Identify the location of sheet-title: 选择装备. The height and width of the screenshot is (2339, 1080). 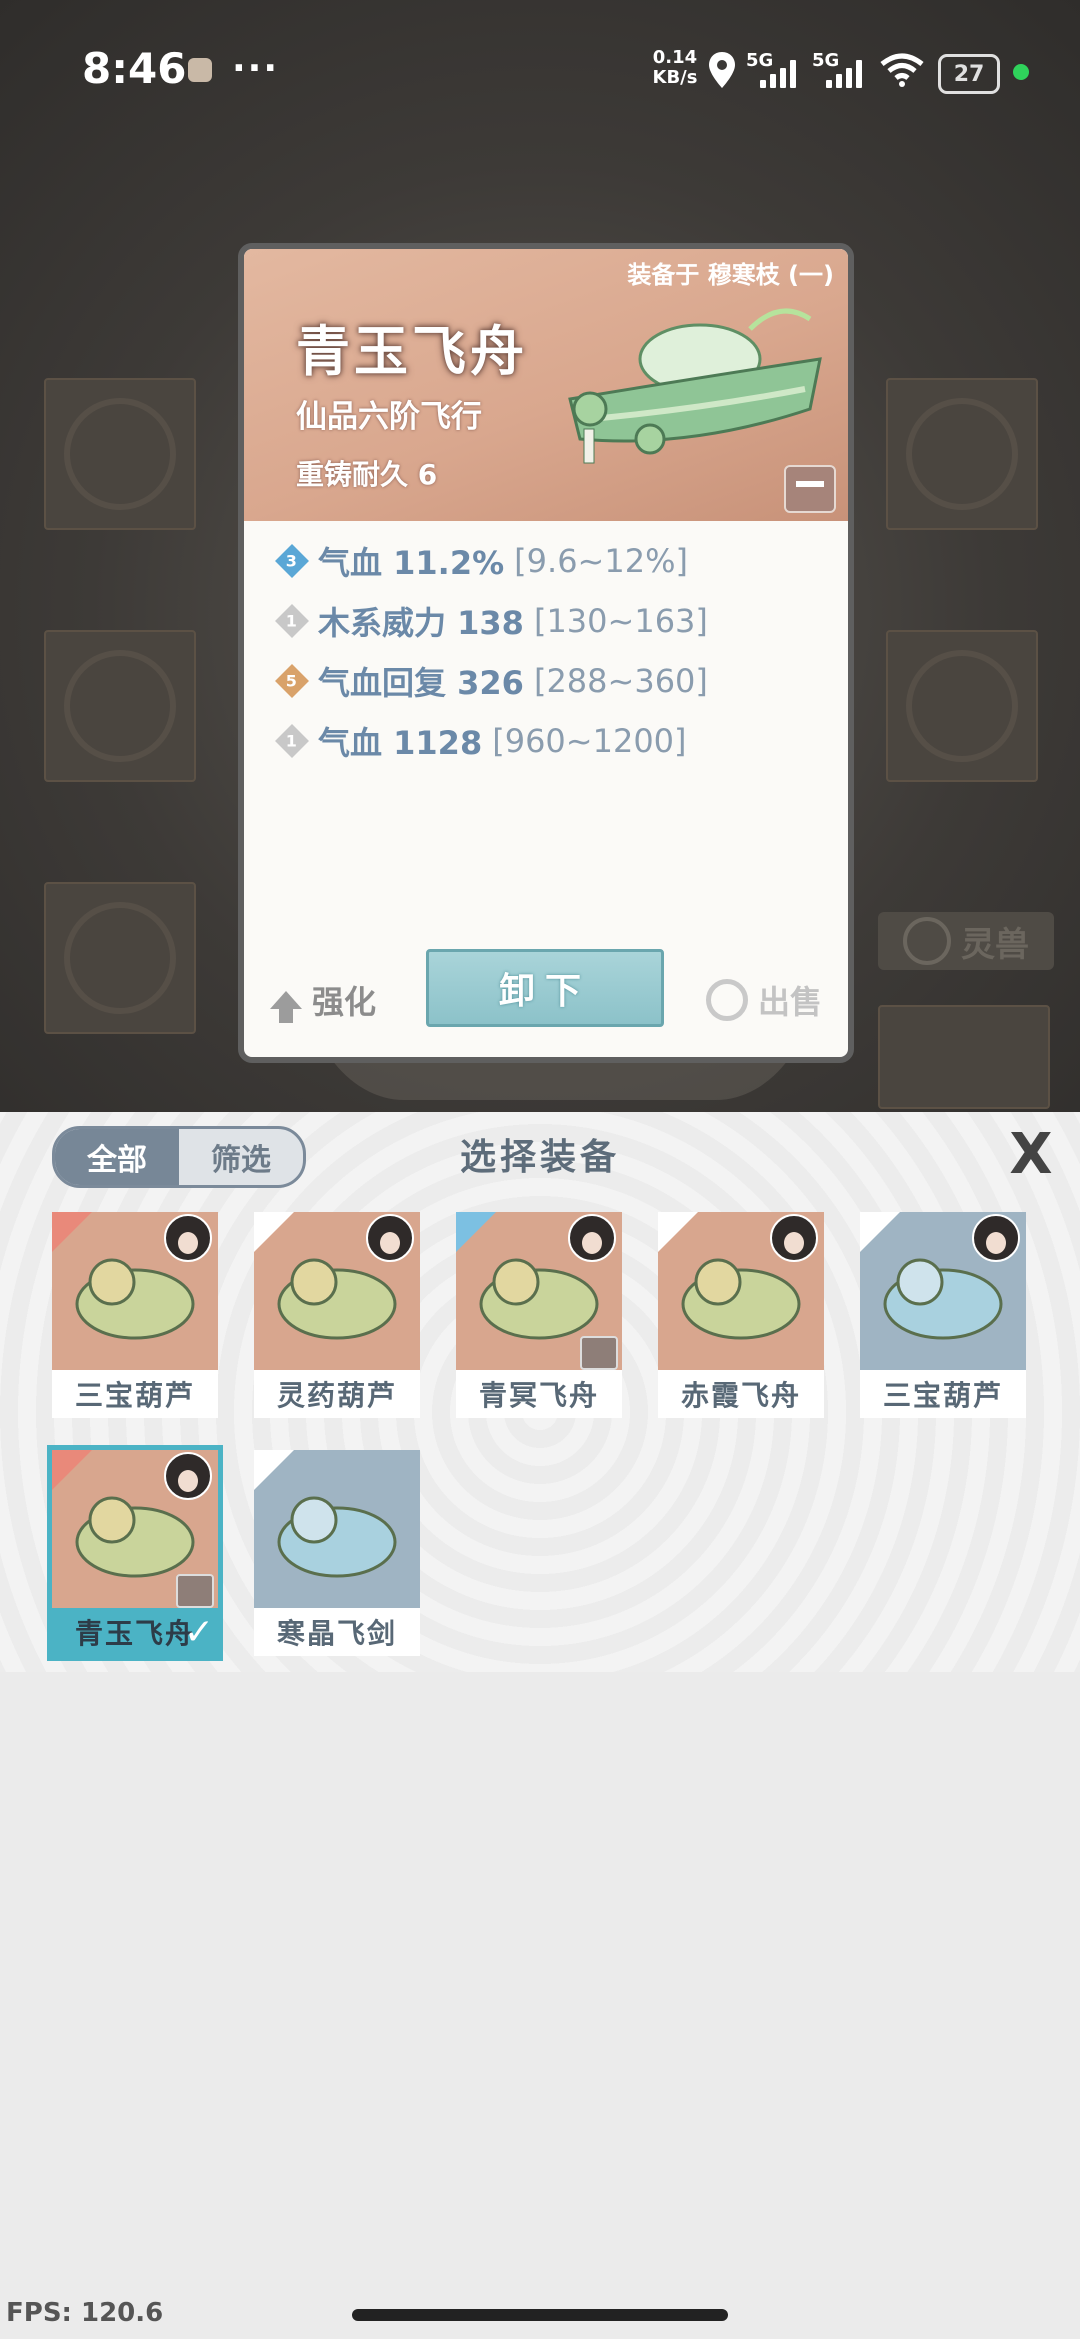
(539, 1157).